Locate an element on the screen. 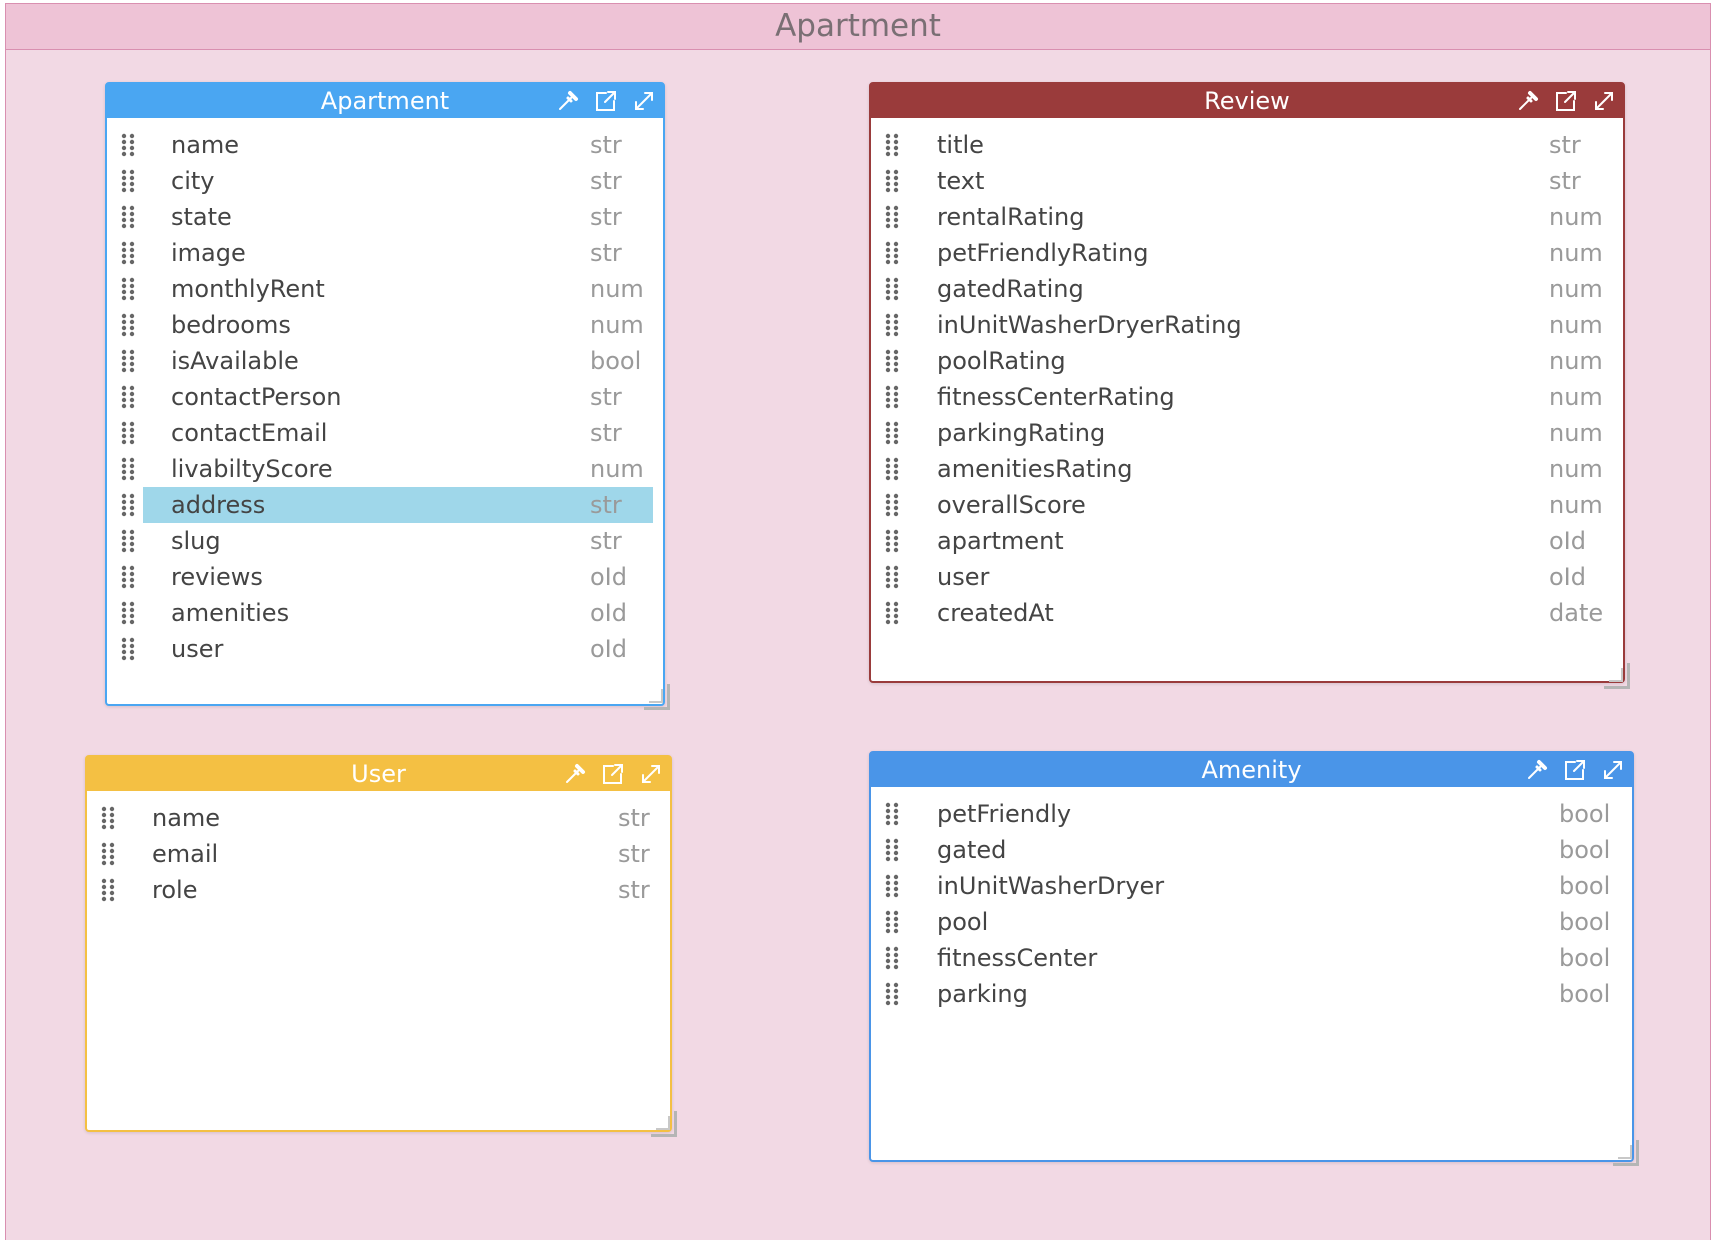 The width and height of the screenshot is (1716, 1240). field-row: fitnessCenter bool is located at coordinates (1251, 958).